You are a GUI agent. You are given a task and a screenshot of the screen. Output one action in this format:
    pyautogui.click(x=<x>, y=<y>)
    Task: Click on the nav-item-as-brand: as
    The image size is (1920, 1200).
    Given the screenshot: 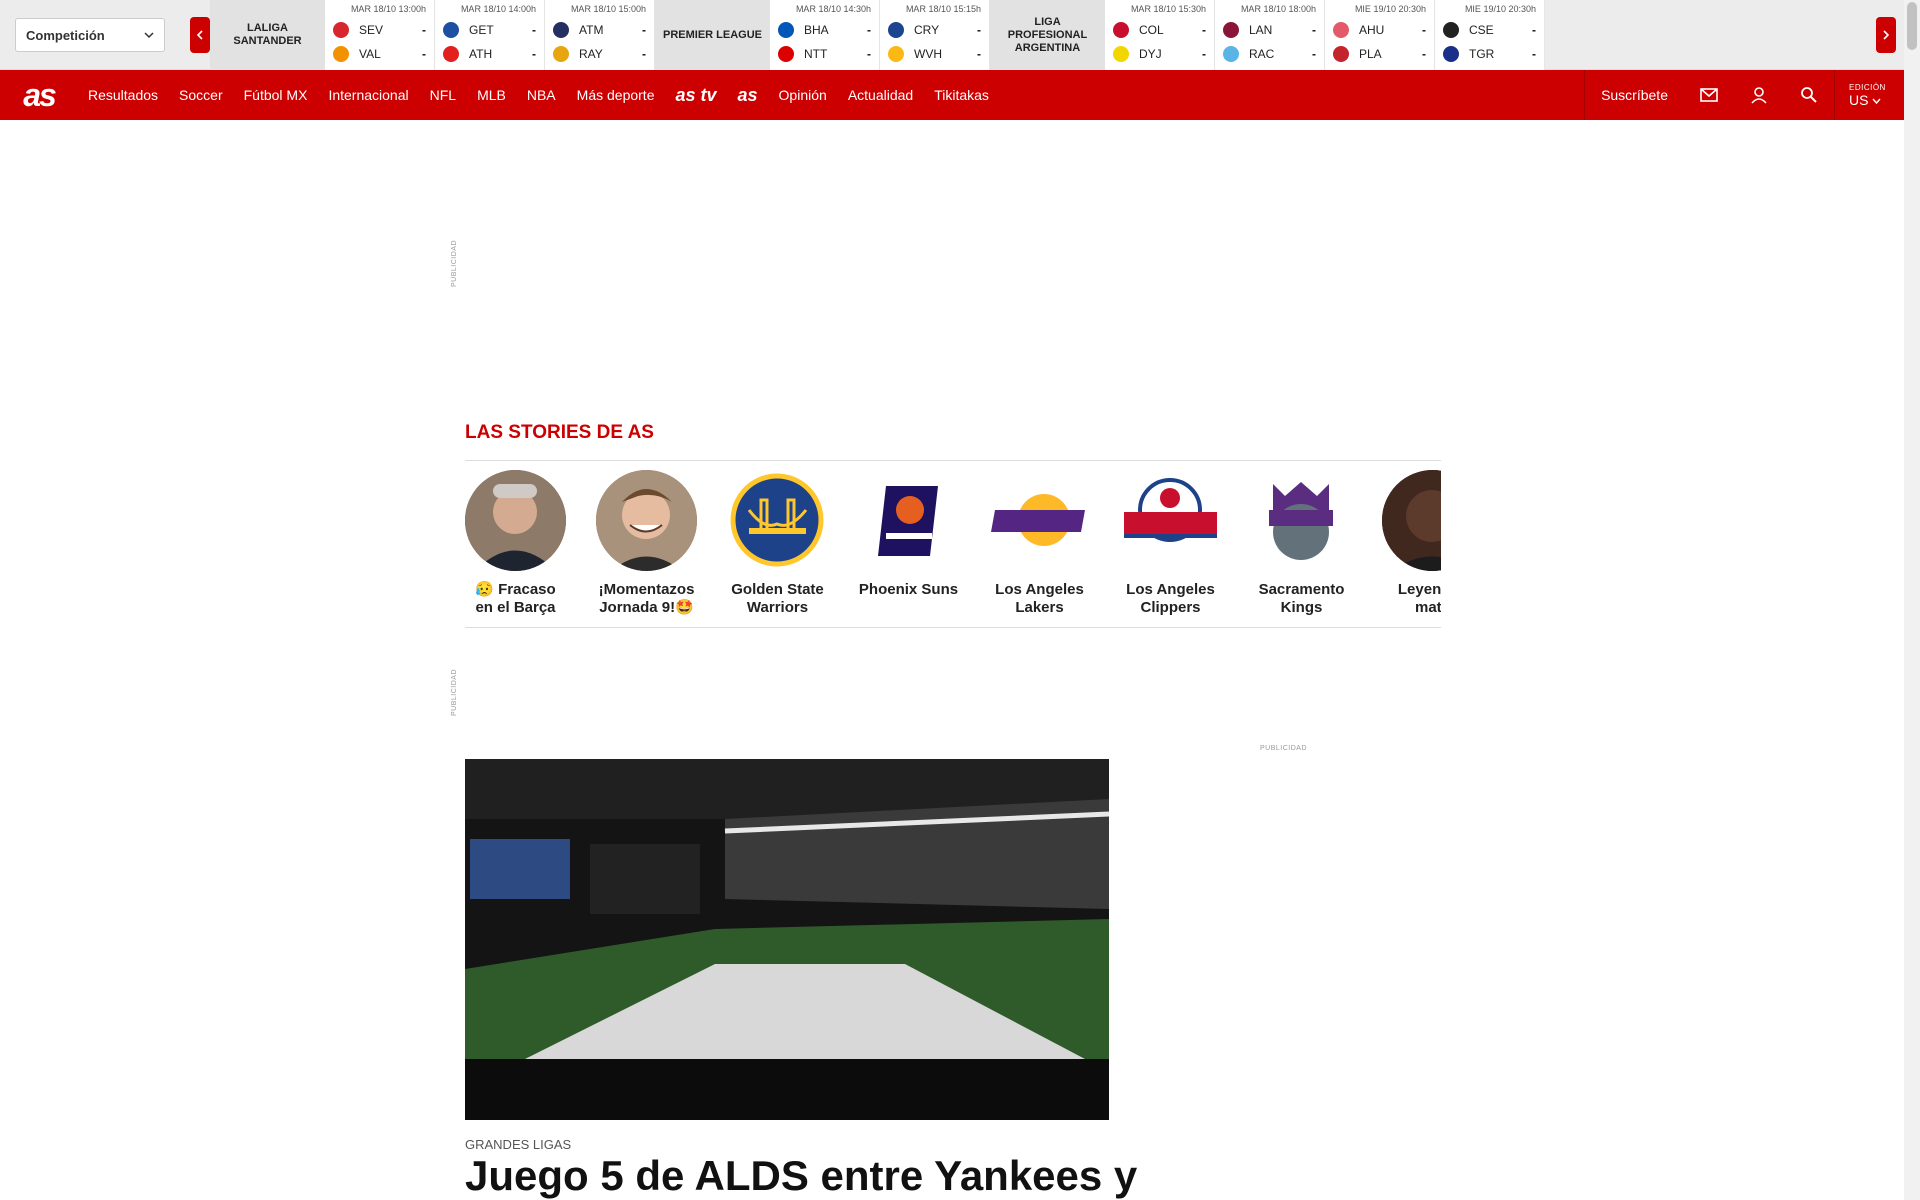 What is the action you would take?
    pyautogui.click(x=748, y=95)
    